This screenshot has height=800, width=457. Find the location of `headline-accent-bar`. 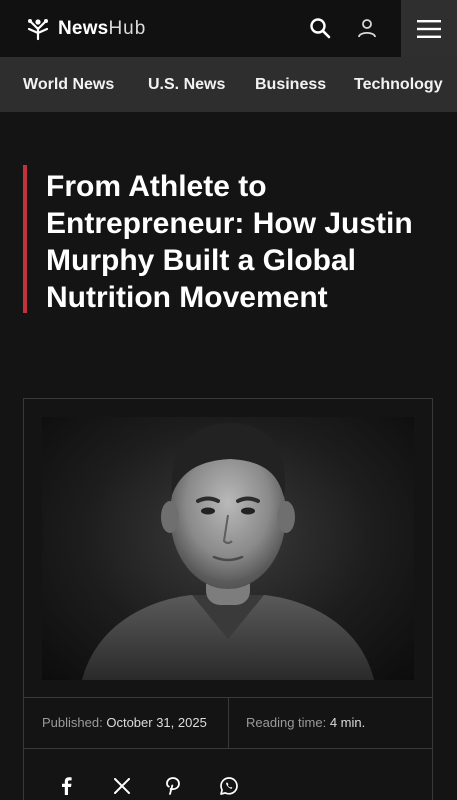

headline-accent-bar is located at coordinates (25, 239).